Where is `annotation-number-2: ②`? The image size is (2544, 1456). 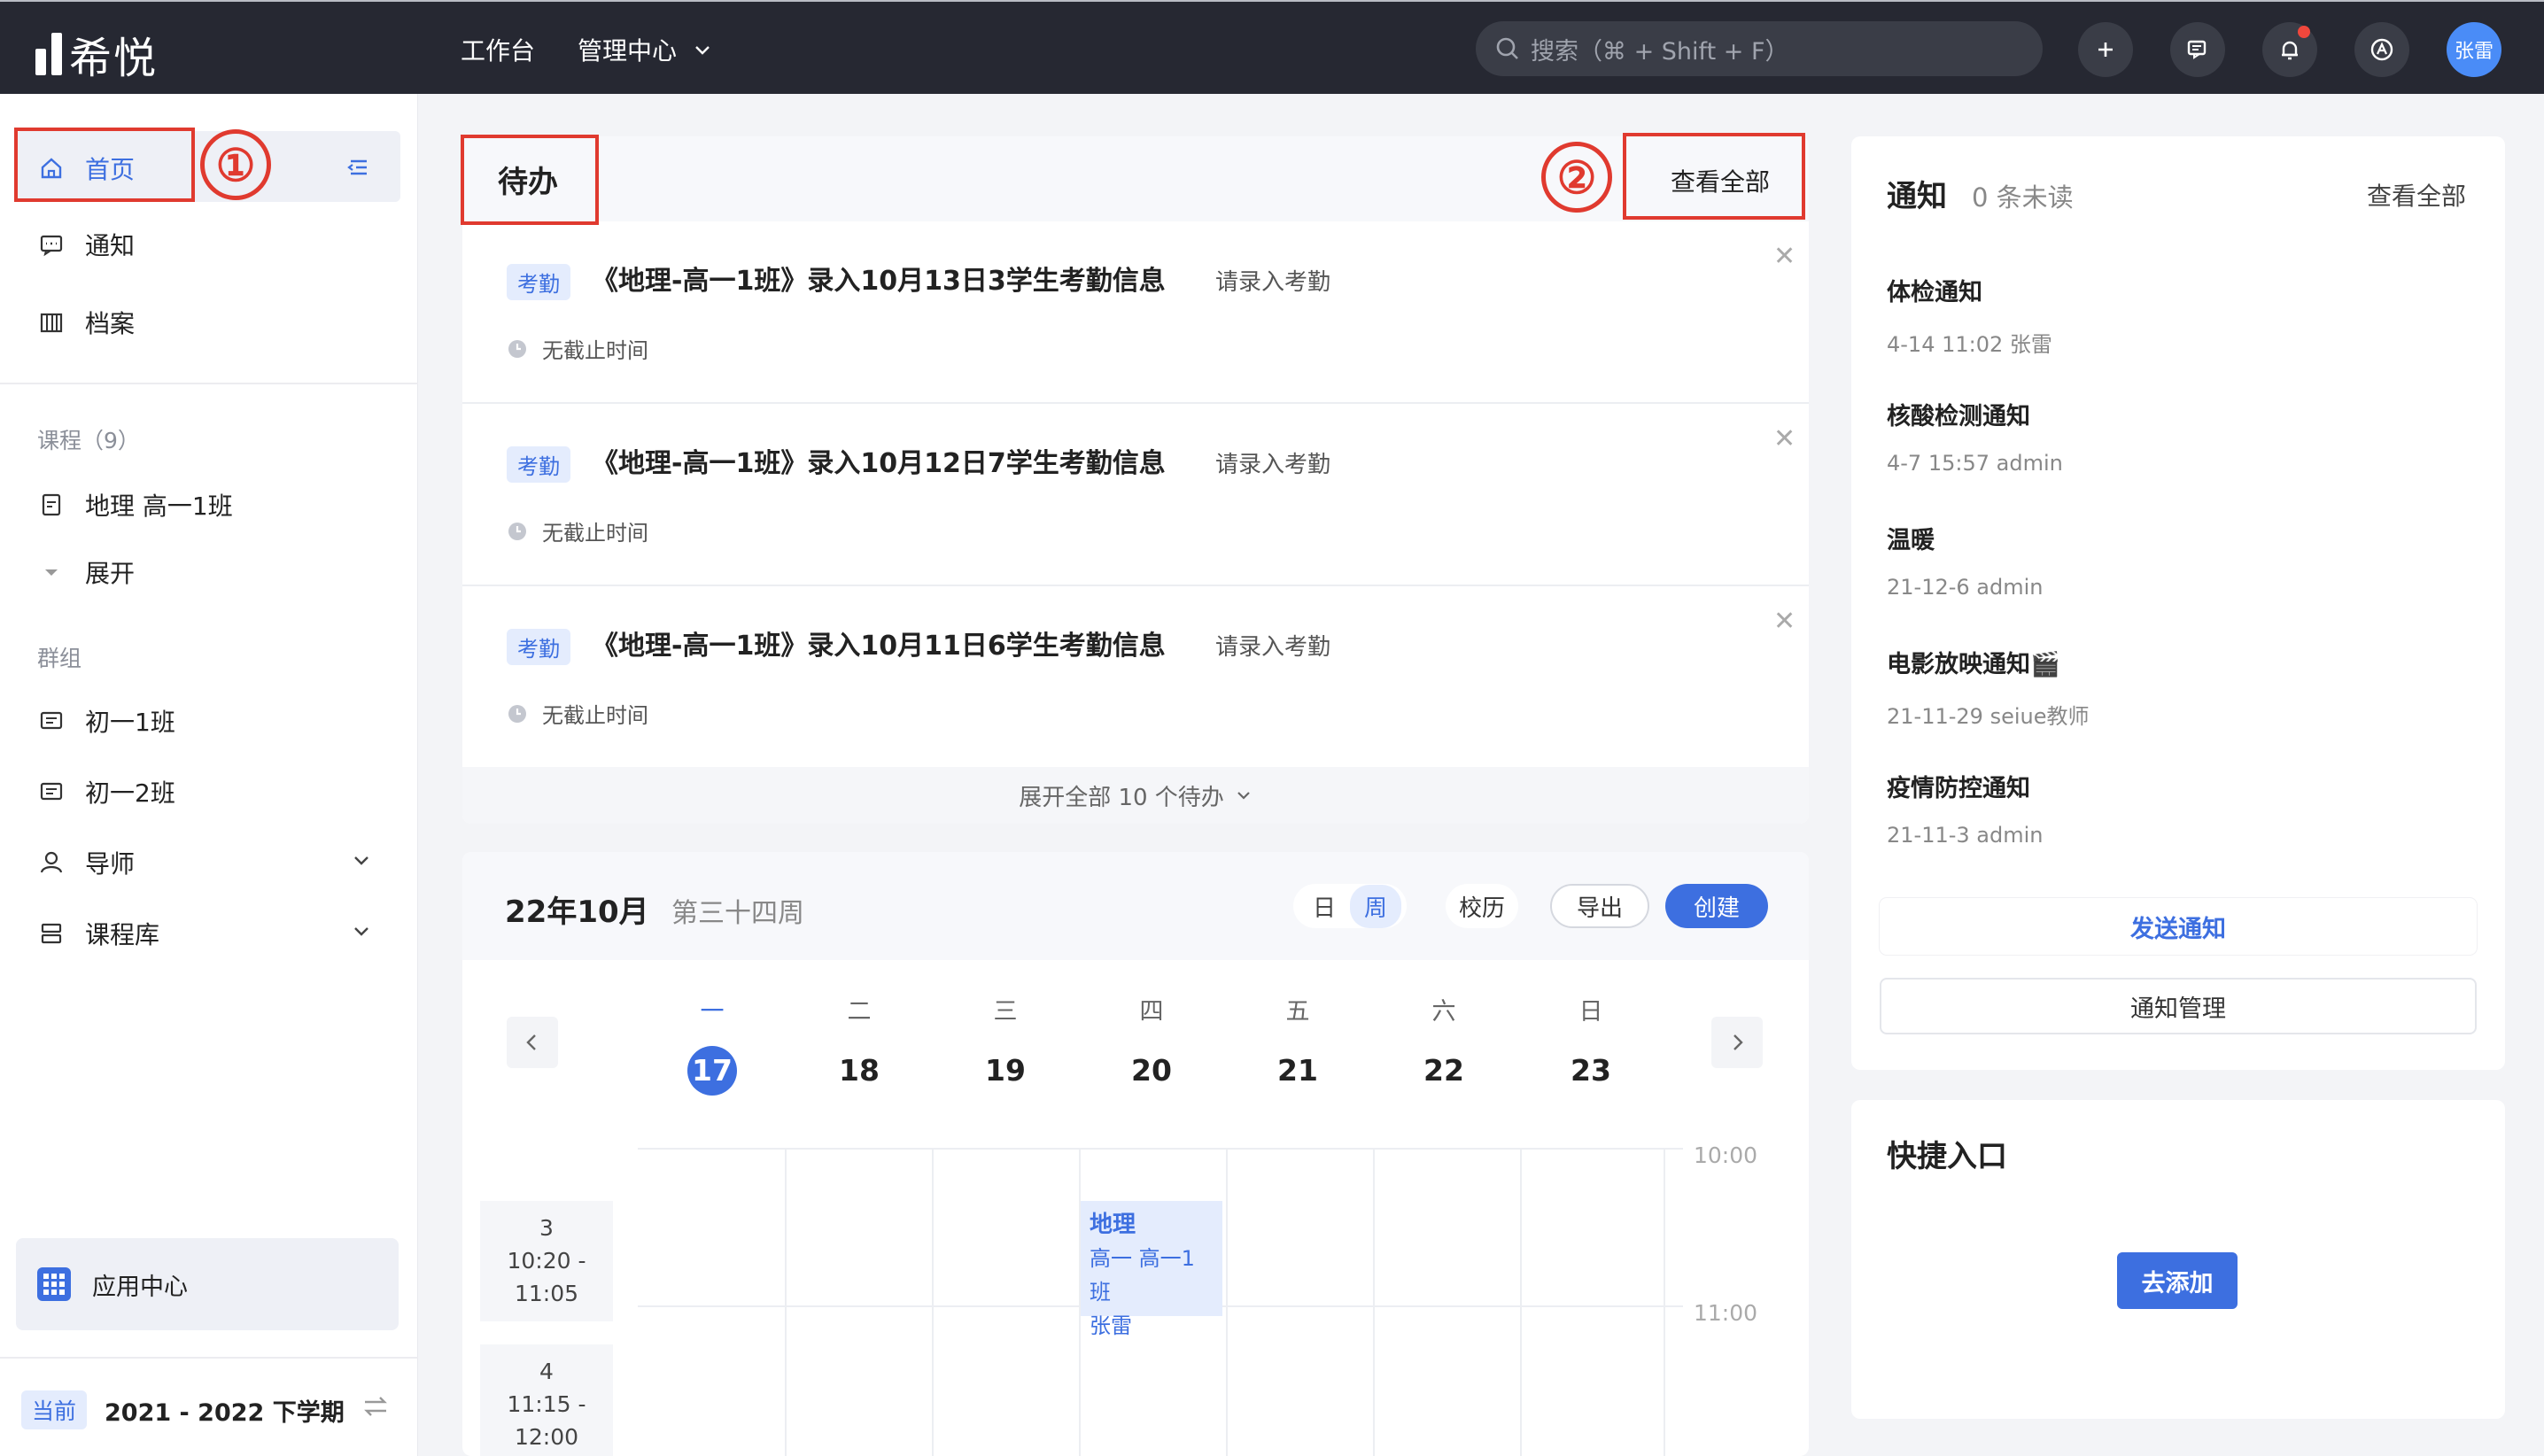 annotation-number-2: ② is located at coordinates (1576, 177).